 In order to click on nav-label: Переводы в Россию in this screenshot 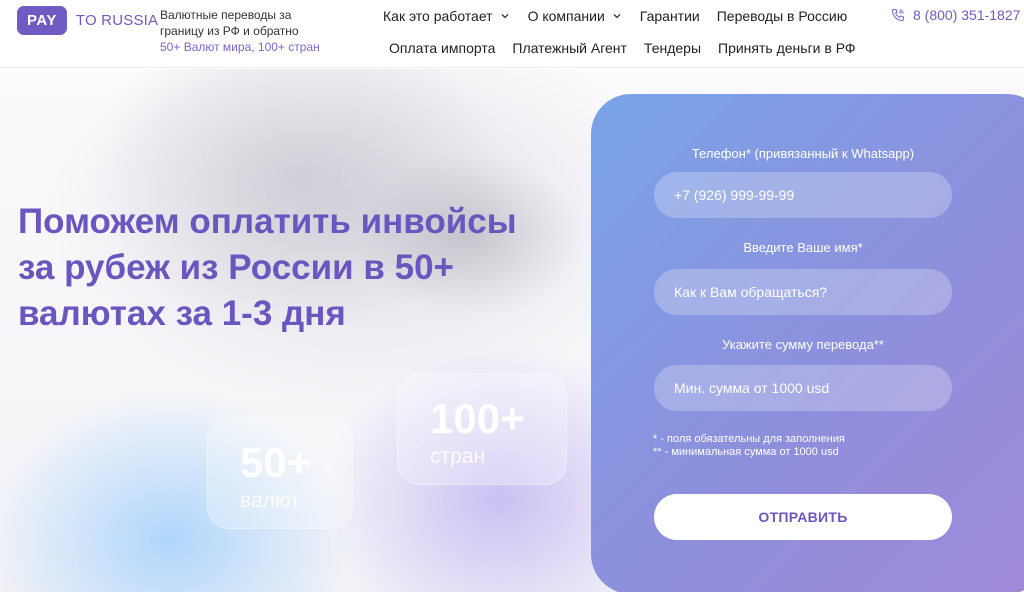, I will do `click(782, 16)`.